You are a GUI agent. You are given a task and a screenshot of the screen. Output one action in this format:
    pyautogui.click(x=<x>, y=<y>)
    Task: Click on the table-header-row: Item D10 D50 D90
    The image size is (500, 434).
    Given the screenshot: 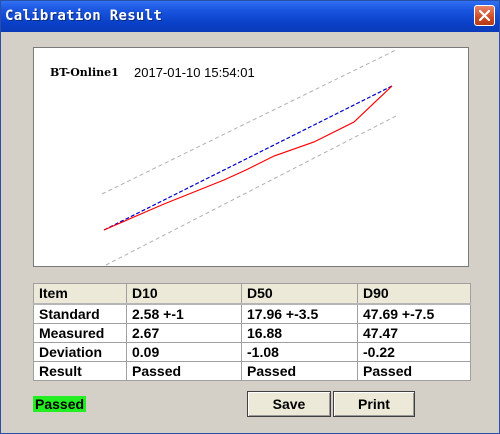 What is the action you would take?
    pyautogui.click(x=252, y=294)
    